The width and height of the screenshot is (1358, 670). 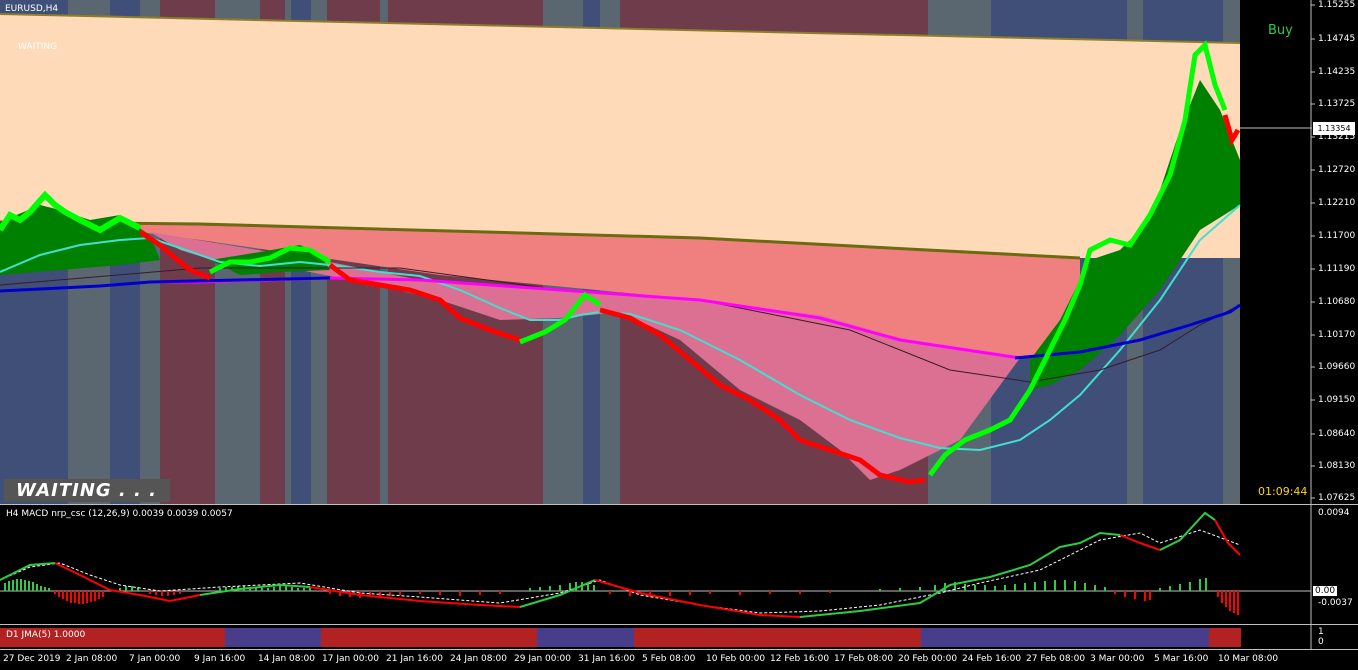 I want to click on time-label: 27 Feb 08:00, so click(x=1056, y=659).